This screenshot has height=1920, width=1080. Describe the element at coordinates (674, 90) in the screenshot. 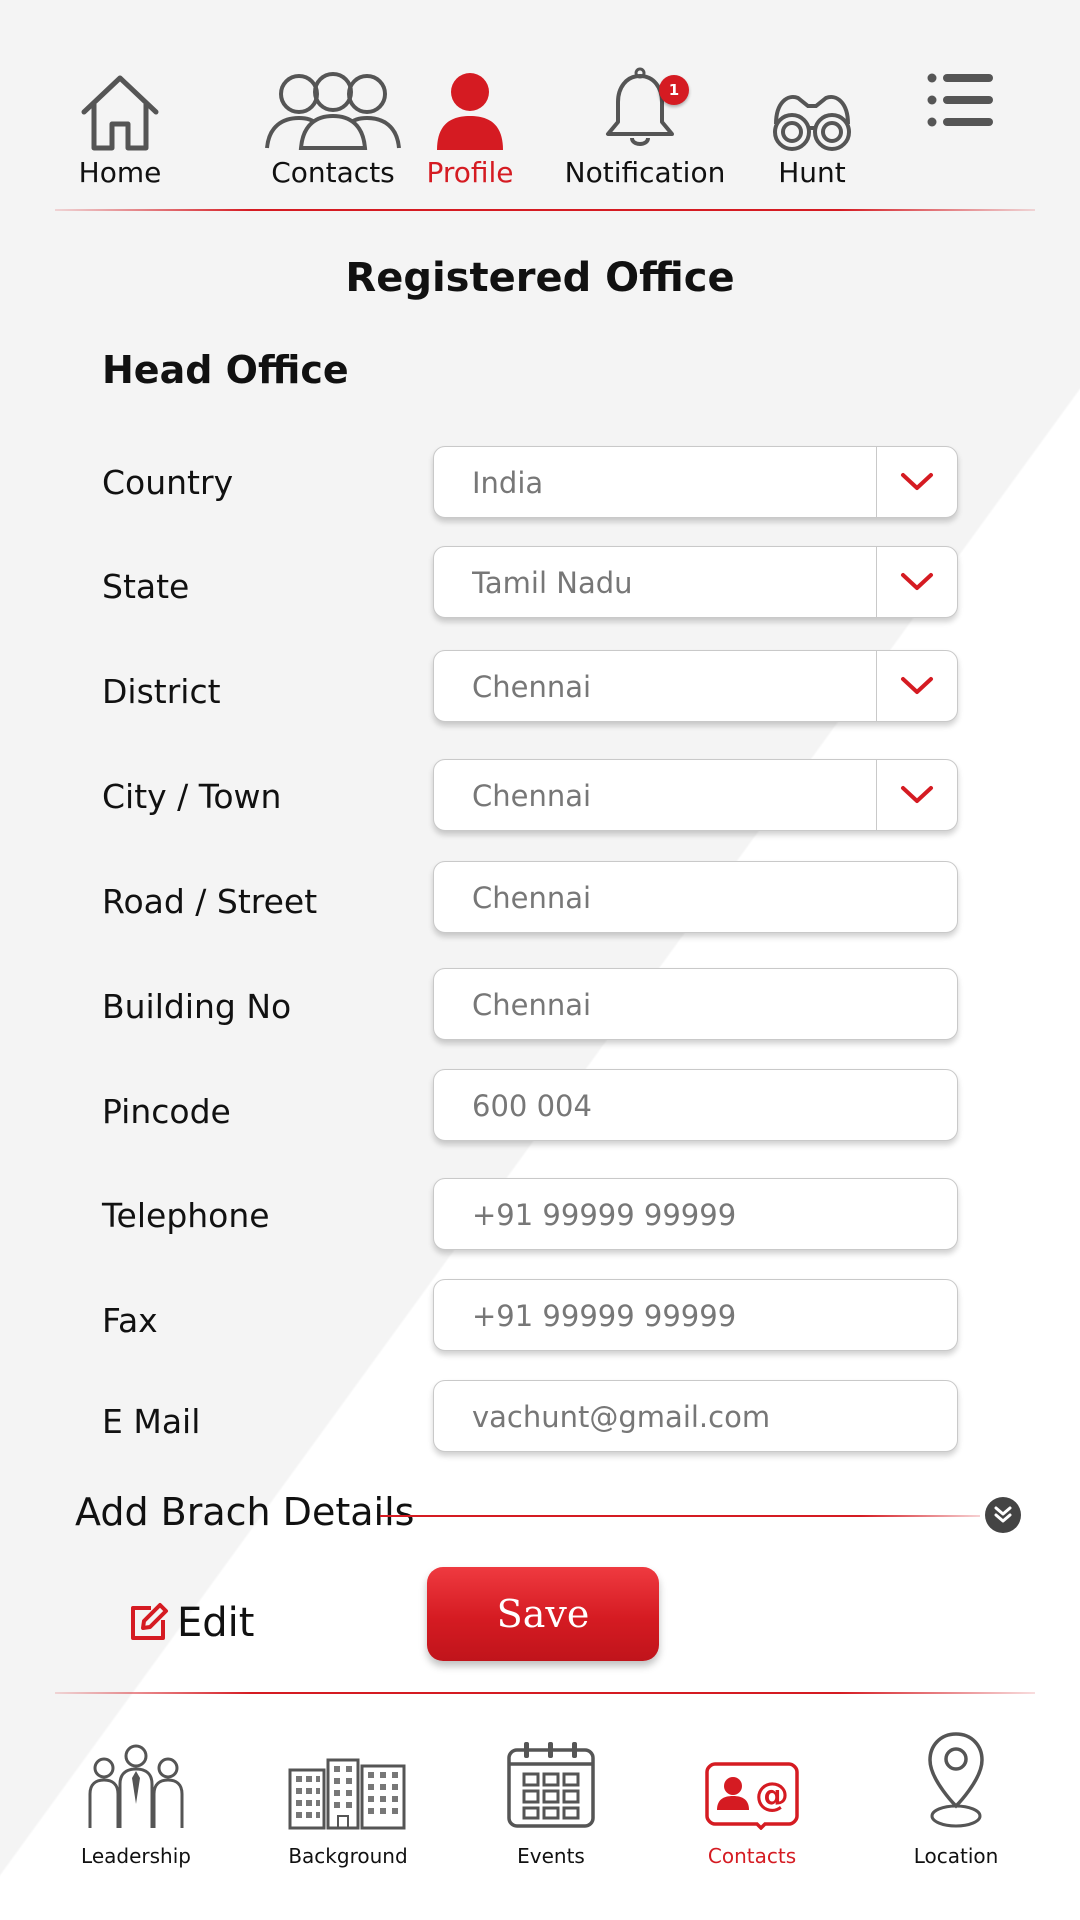

I see `notification-badge: 1` at that location.